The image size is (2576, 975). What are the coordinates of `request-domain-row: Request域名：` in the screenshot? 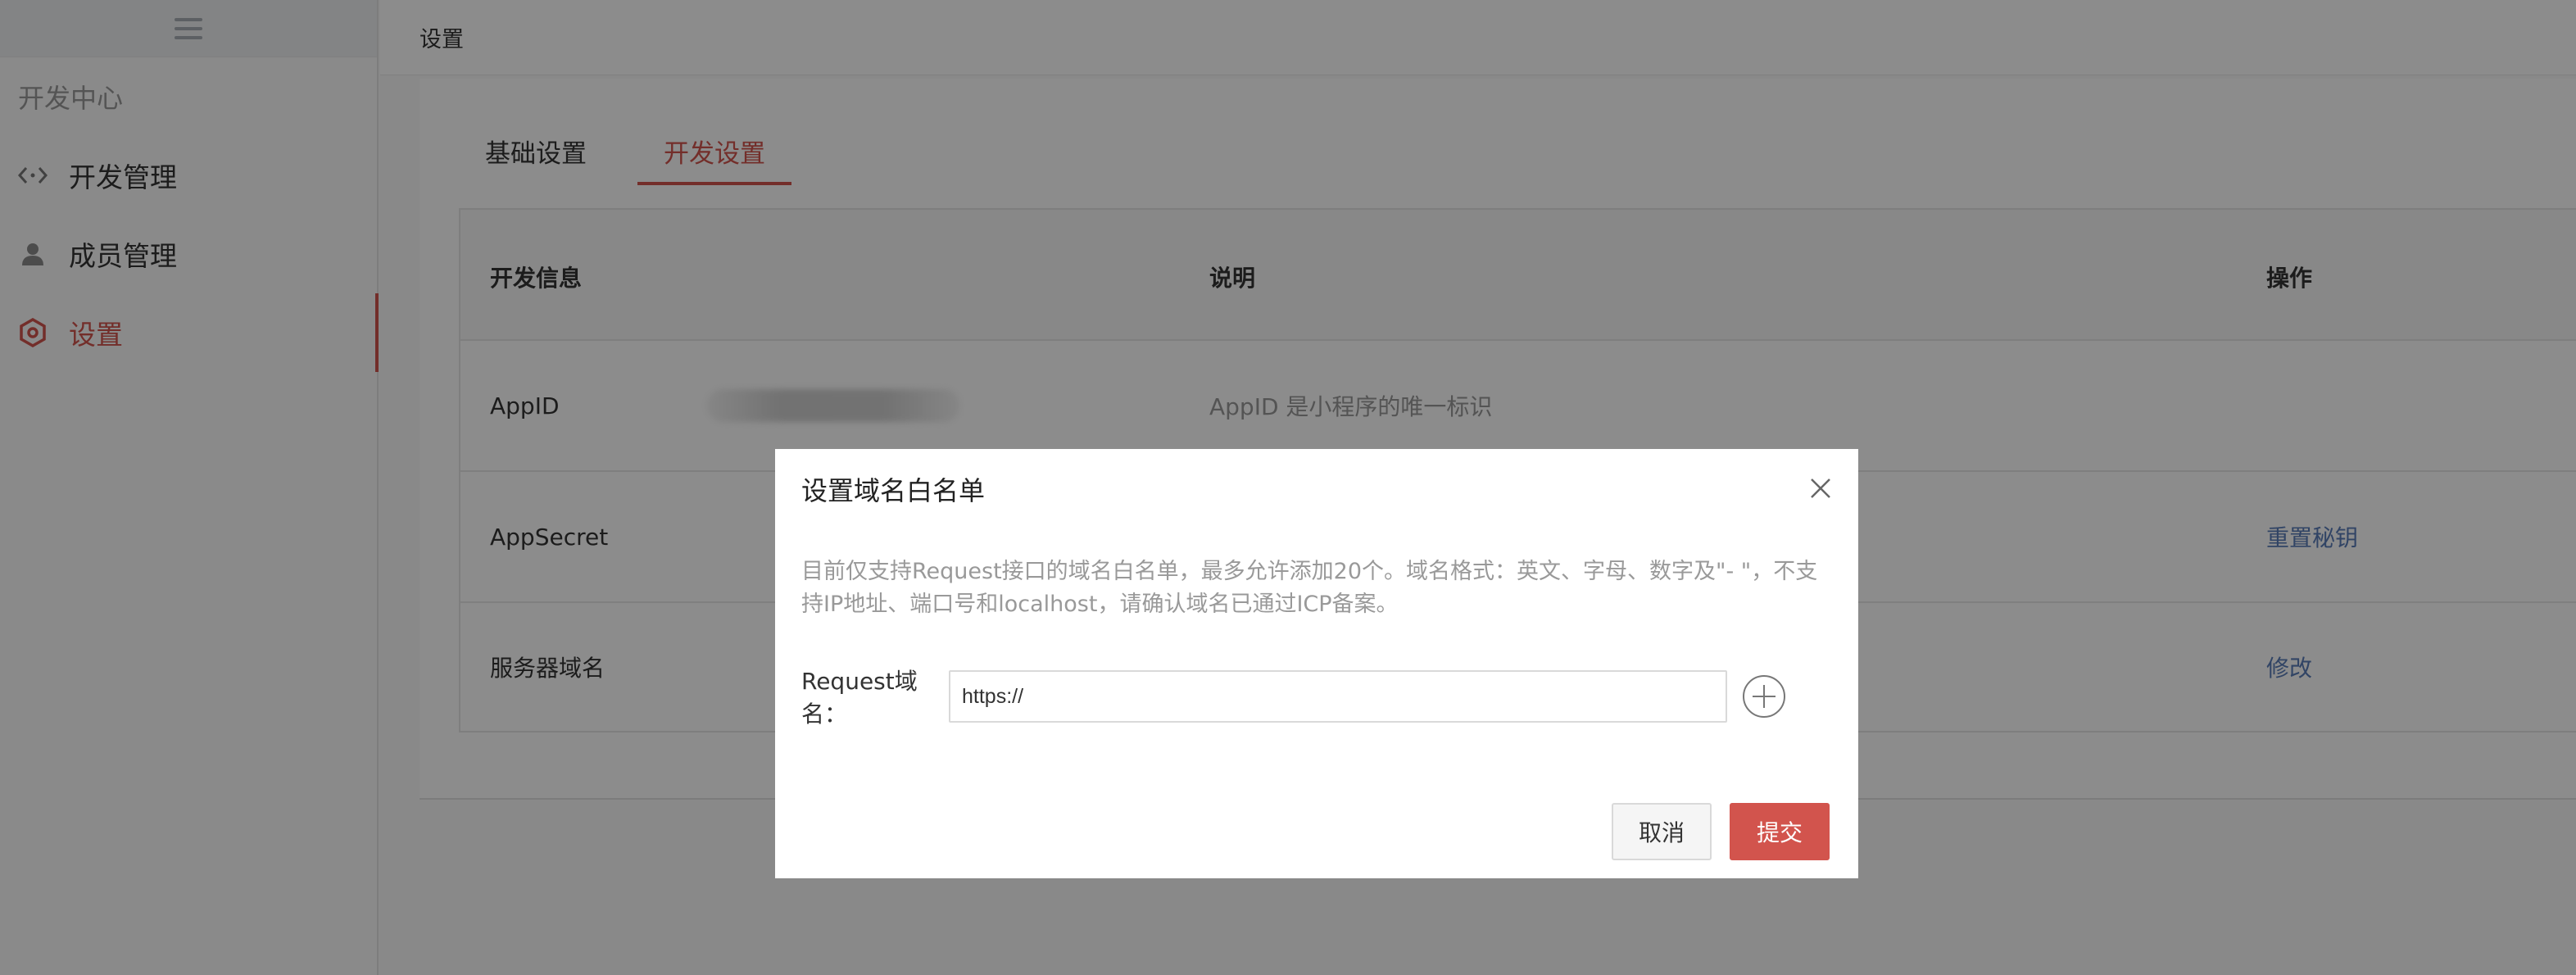 It's located at (1293, 697).